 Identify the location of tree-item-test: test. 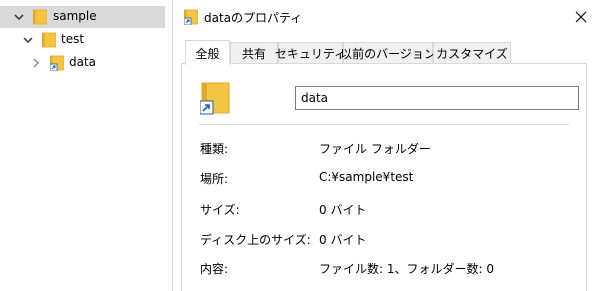
(82, 40).